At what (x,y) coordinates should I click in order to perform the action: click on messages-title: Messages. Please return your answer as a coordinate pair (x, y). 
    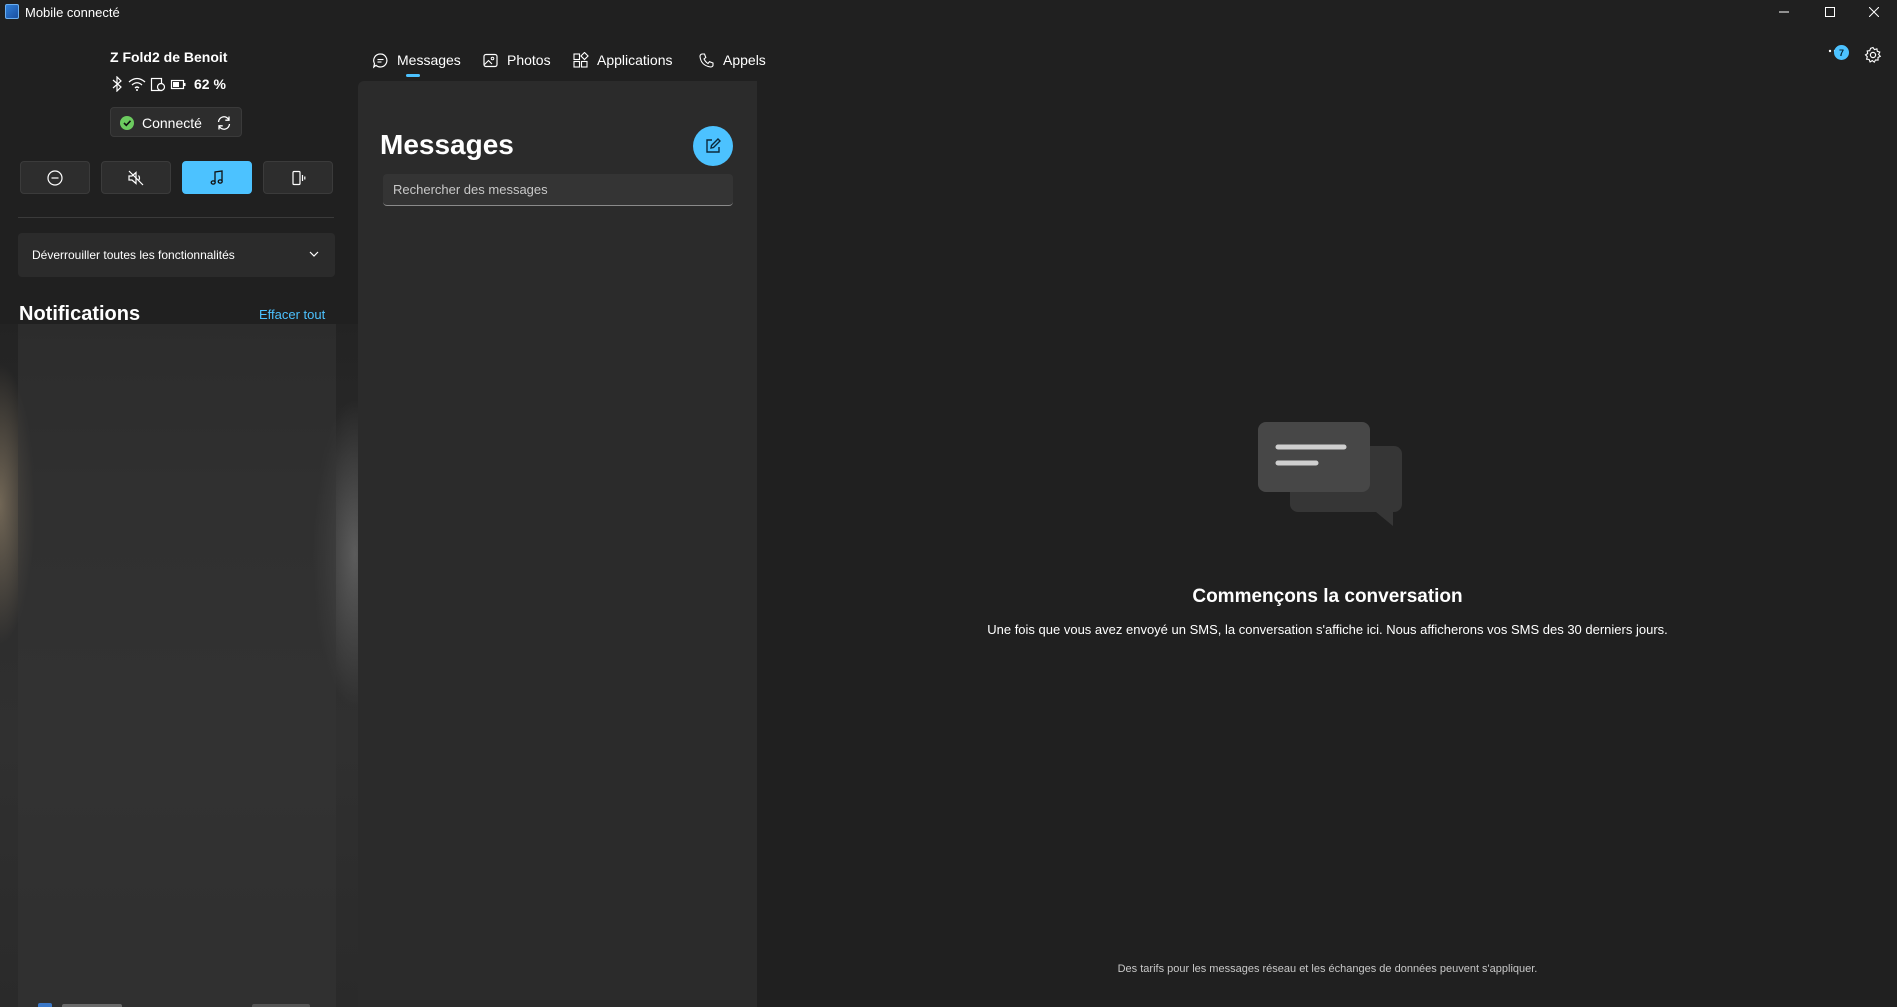
    Looking at the image, I should click on (447, 144).